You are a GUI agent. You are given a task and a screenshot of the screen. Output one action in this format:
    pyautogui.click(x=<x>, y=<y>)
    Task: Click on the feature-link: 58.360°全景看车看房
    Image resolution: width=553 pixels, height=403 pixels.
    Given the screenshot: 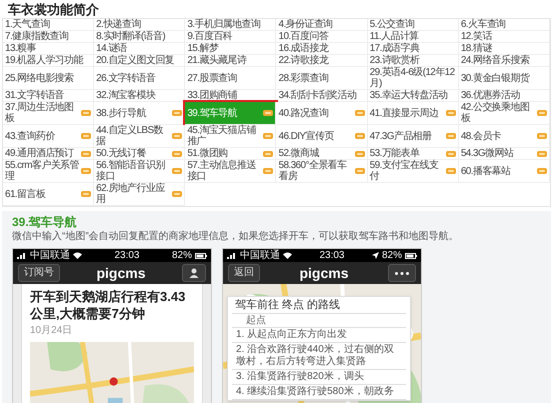 What is the action you would take?
    pyautogui.click(x=322, y=171)
    